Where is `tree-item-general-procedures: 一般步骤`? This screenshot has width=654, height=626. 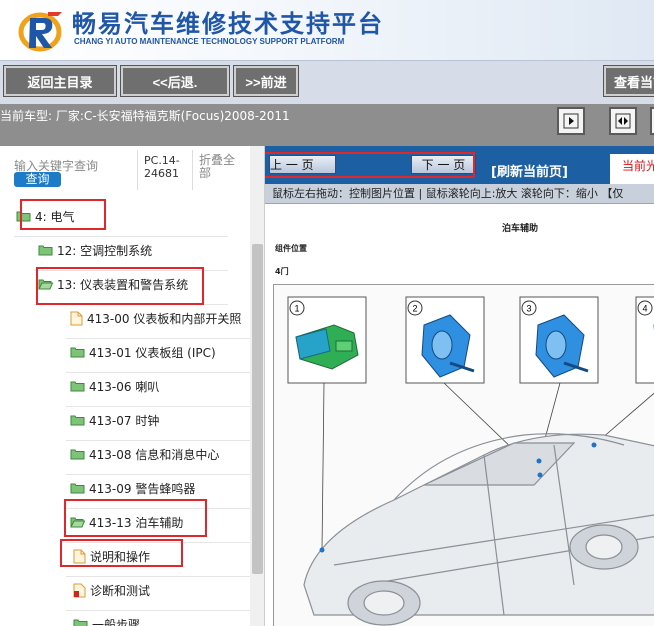 tree-item-general-procedures: 一般步骤 is located at coordinates (106, 619).